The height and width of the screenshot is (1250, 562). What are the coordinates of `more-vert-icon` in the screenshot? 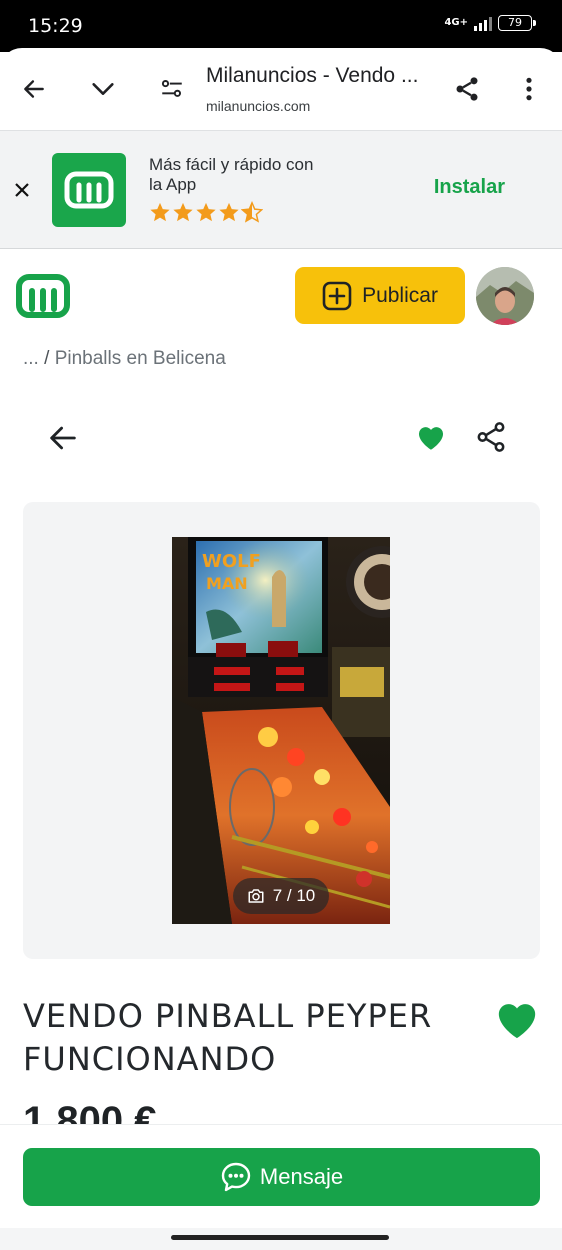 It's located at (529, 89).